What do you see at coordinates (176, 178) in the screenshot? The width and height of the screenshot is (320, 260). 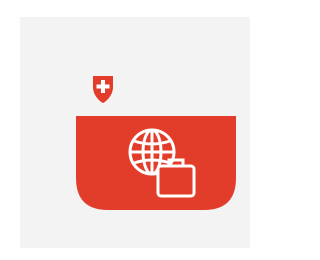 I see `briefcase-icon` at bounding box center [176, 178].